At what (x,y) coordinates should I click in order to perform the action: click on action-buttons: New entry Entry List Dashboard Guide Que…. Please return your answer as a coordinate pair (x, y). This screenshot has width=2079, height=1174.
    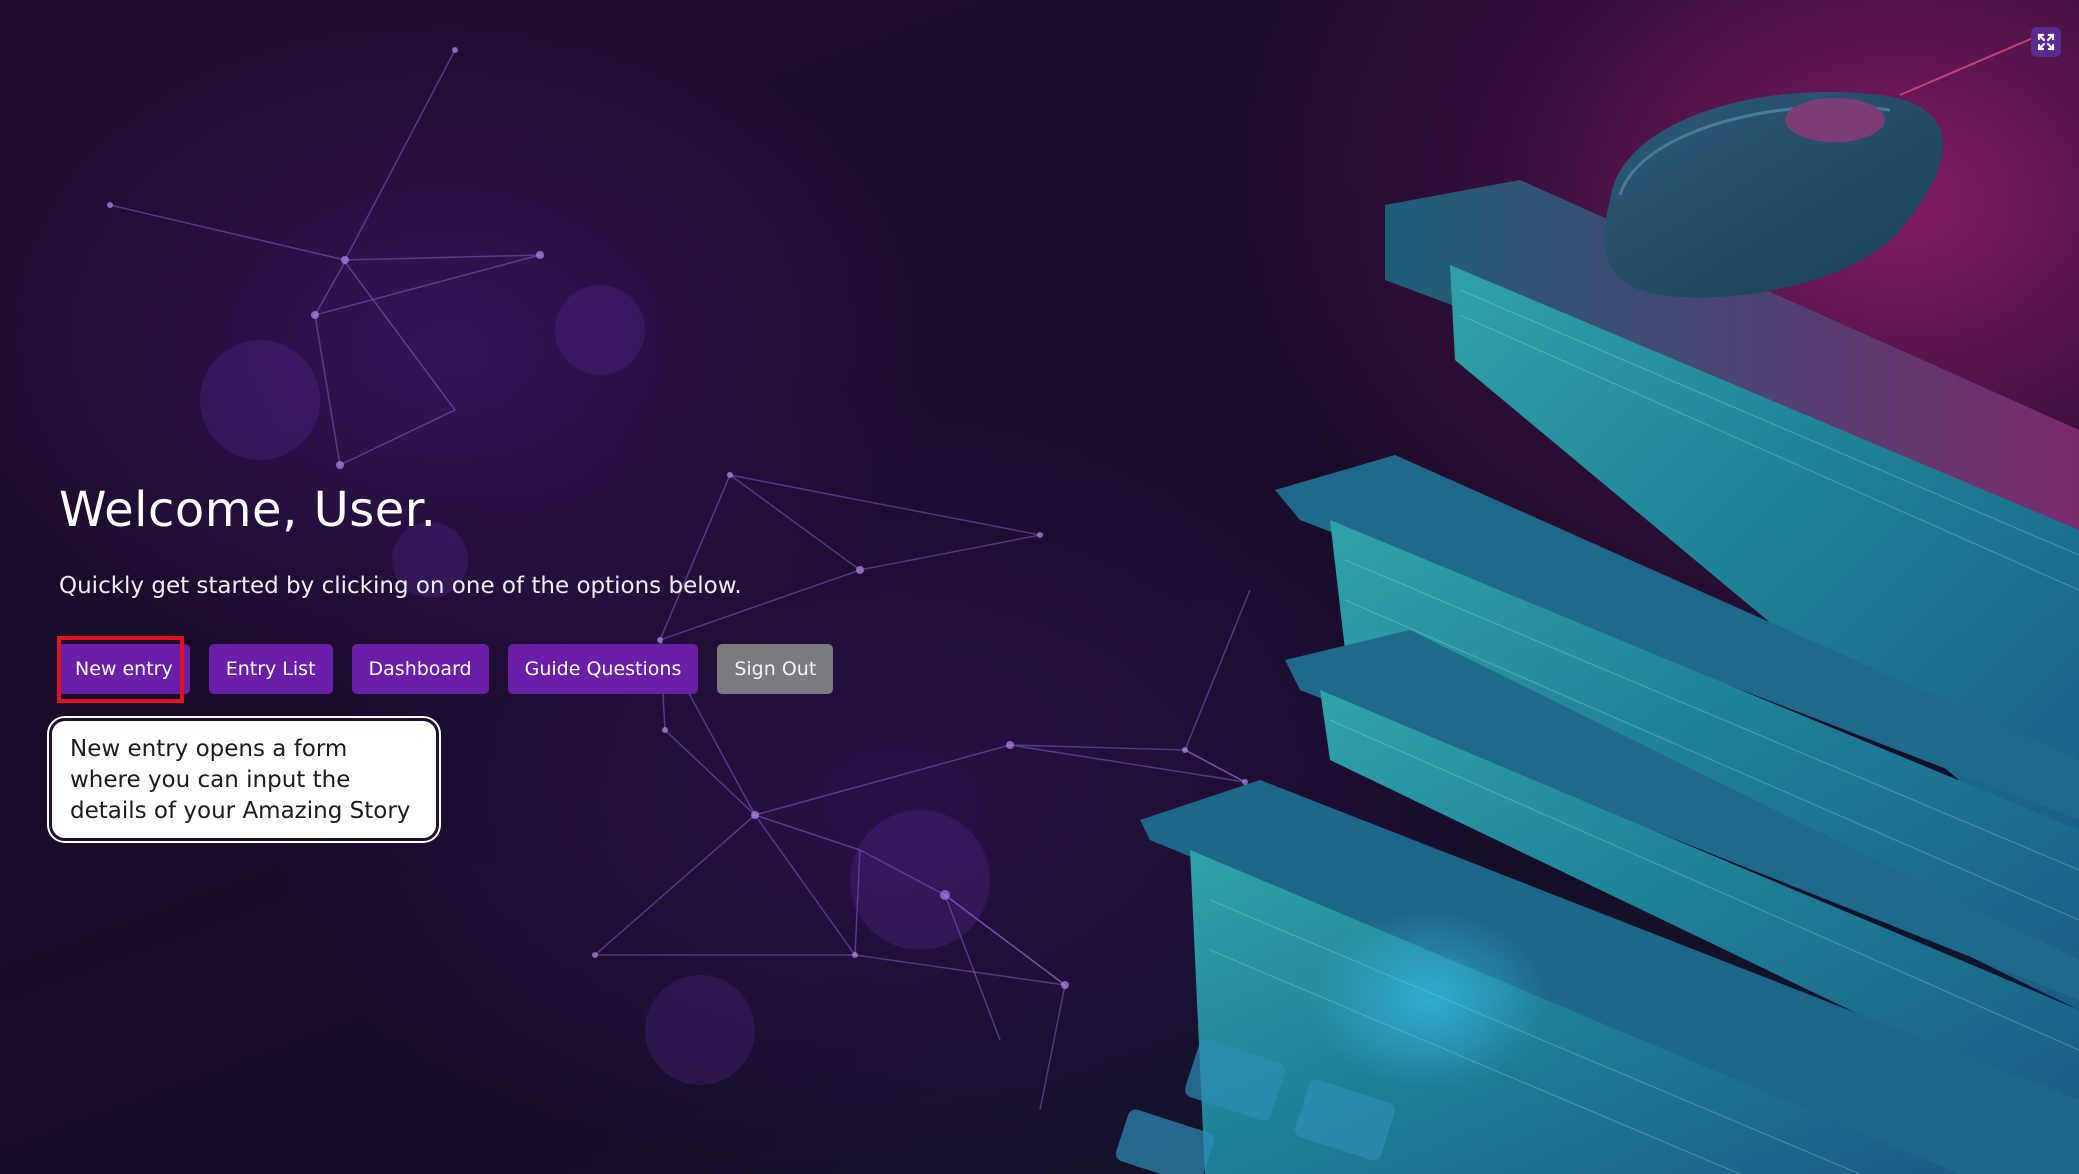
    Looking at the image, I should click on (446, 669).